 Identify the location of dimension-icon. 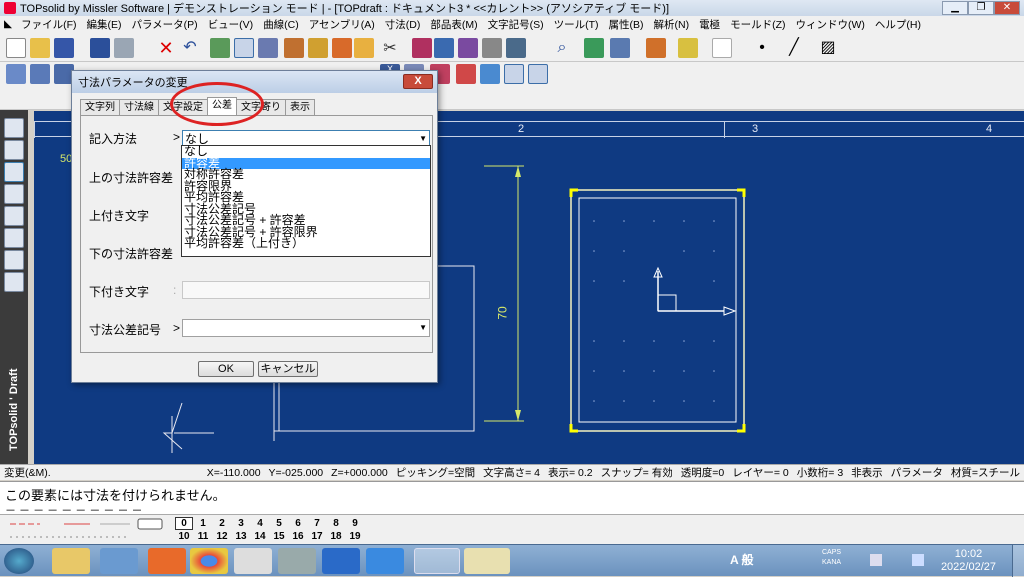
(40, 74).